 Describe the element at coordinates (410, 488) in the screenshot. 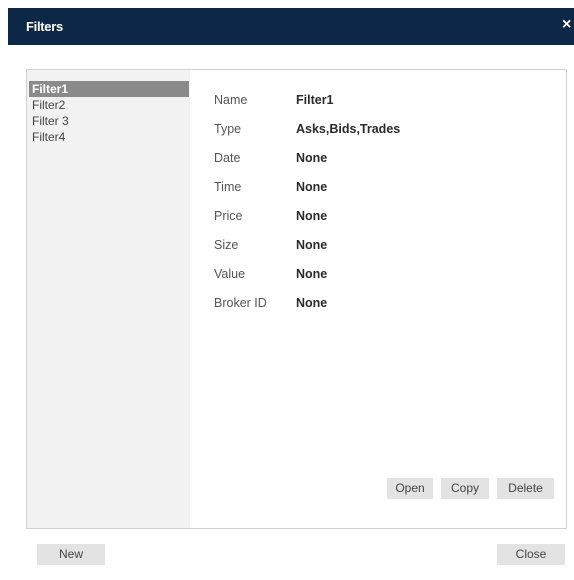

I see `open-button: Open` at that location.